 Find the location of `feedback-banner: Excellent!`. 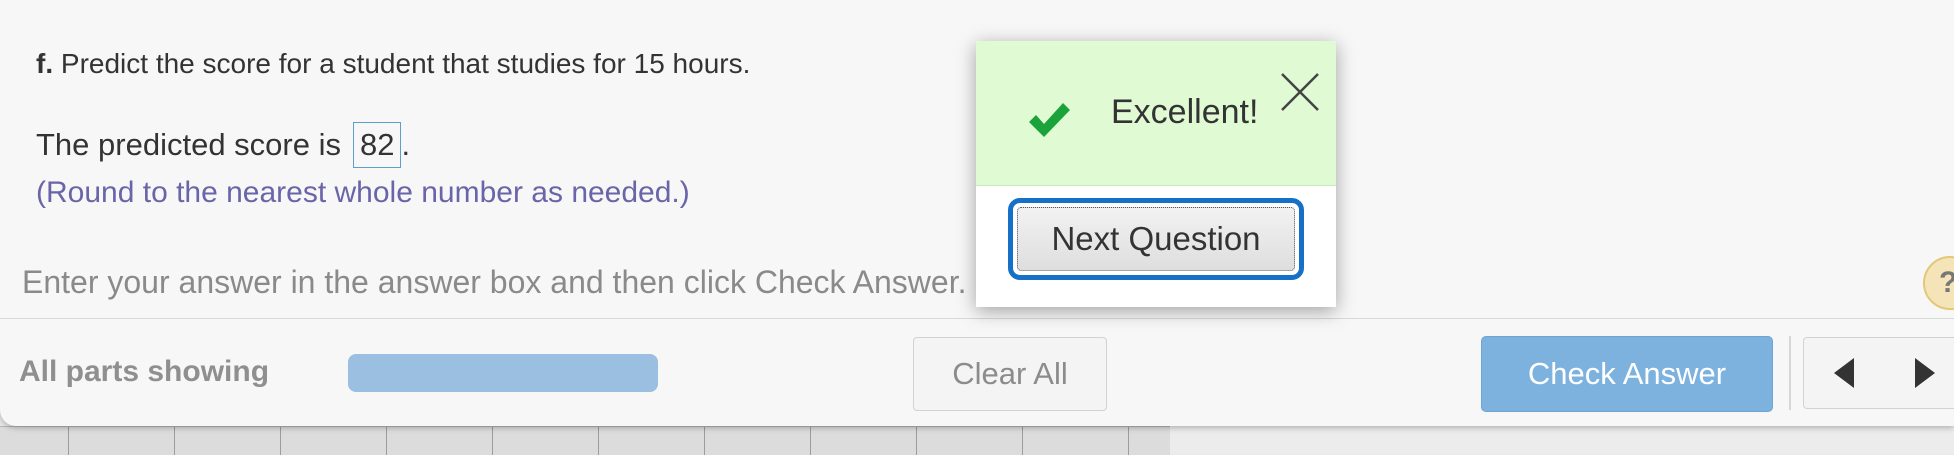

feedback-banner: Excellent! is located at coordinates (1156, 113).